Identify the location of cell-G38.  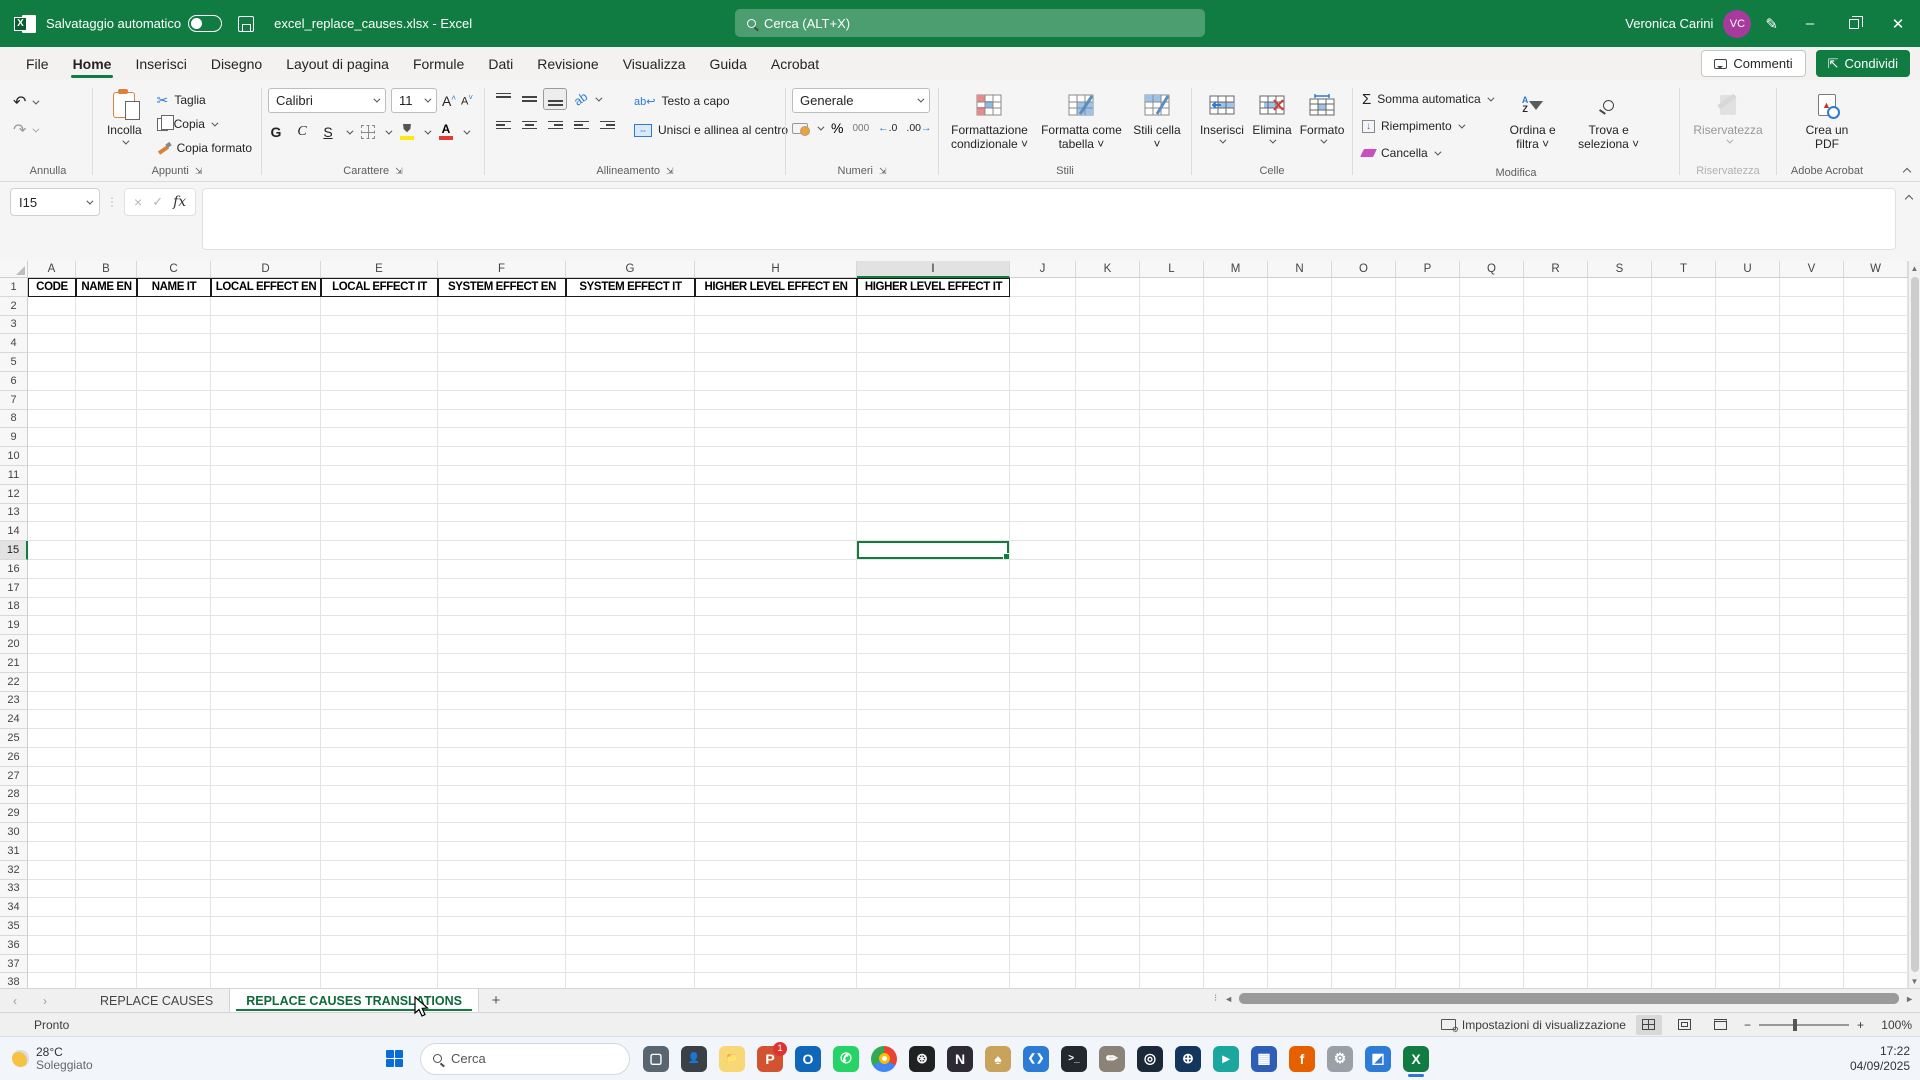
(630, 980).